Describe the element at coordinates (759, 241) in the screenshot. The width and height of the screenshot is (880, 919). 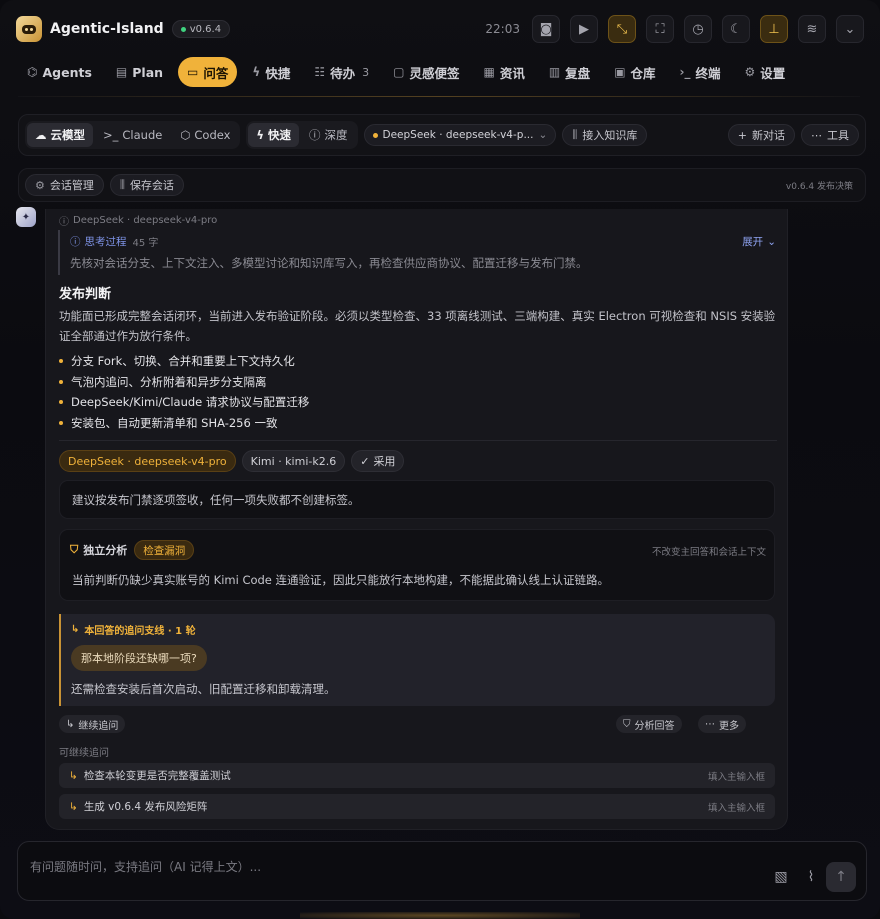
I see `thinking-expand-toggle: 展开 ⌄` at that location.